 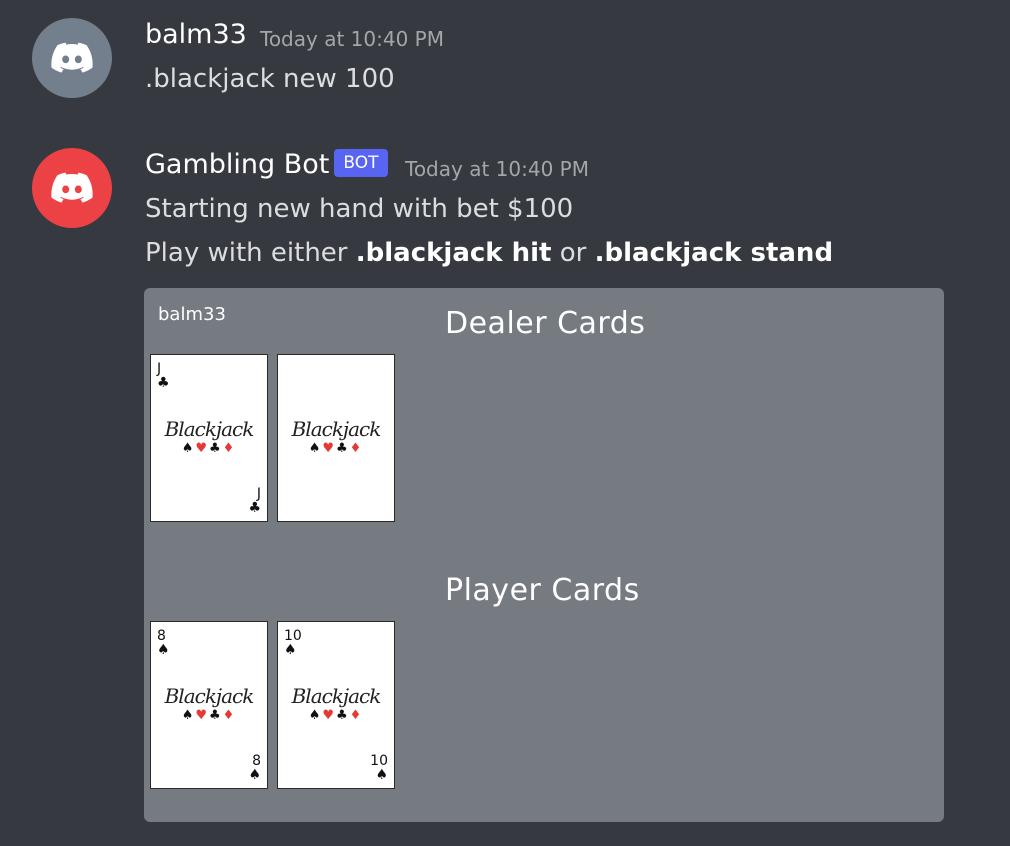 I want to click on dealer-cards-title: Dealer Cards, so click(x=545, y=323).